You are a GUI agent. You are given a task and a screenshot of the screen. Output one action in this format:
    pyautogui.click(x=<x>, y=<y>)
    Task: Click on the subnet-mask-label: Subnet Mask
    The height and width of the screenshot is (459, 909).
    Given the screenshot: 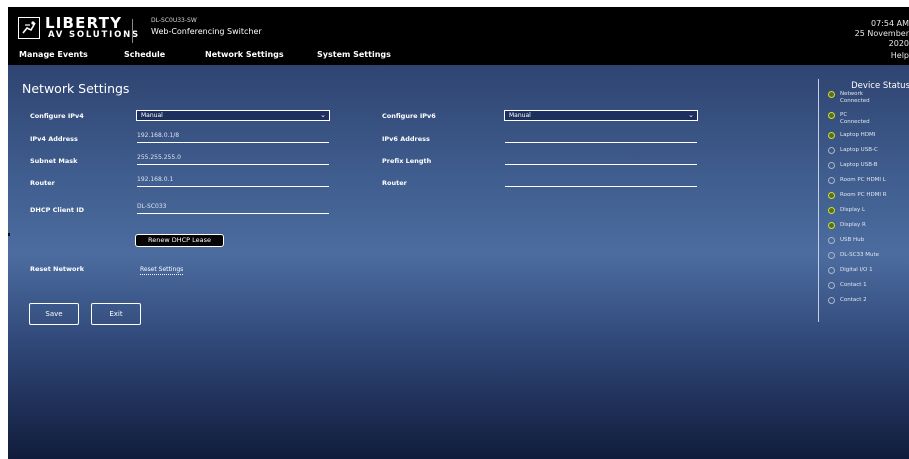 What is the action you would take?
    pyautogui.click(x=54, y=161)
    